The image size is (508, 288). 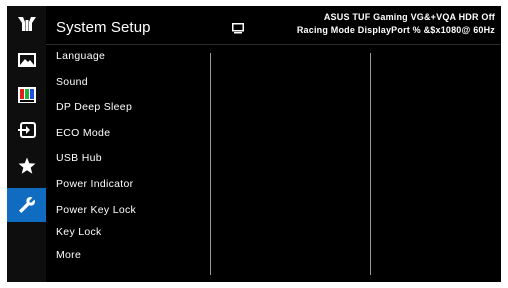 I want to click on menu-item-eco-mode: ECO Mode, so click(x=83, y=133).